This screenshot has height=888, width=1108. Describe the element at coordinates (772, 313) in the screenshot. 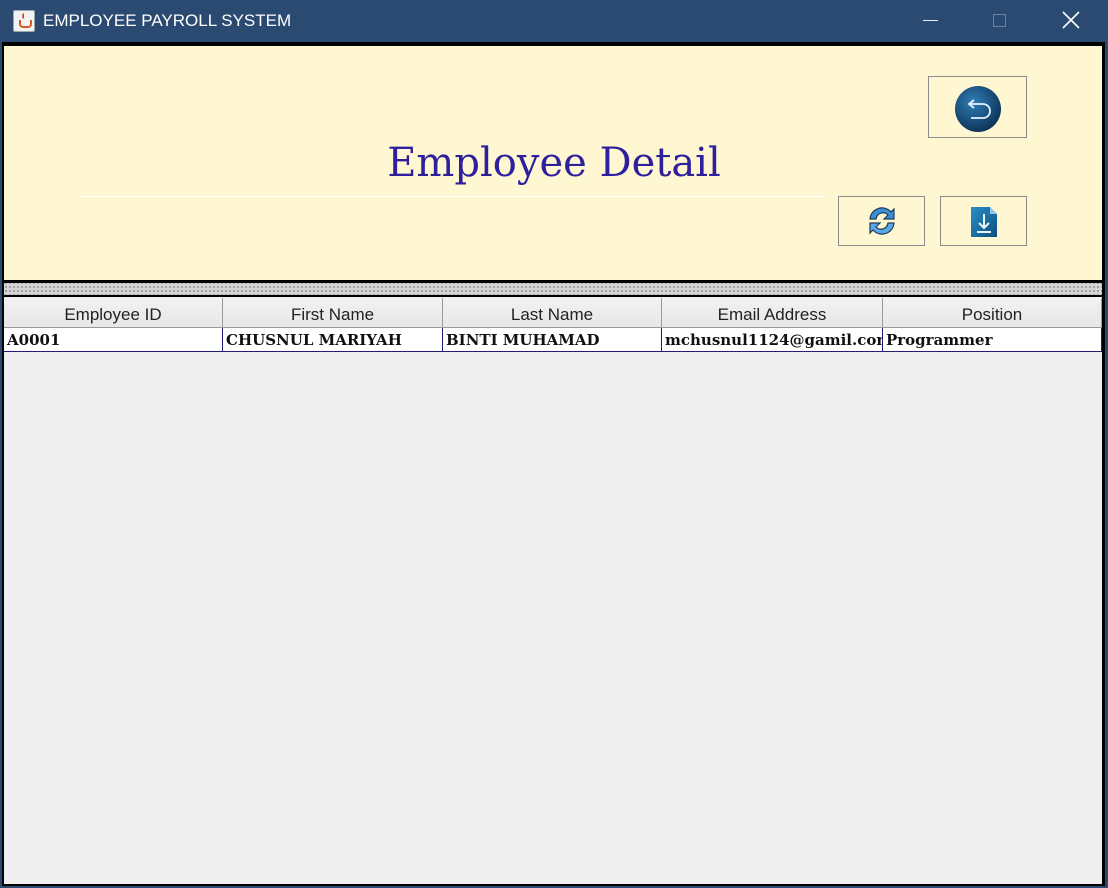

I see `column-header-email-address: Email Address` at that location.